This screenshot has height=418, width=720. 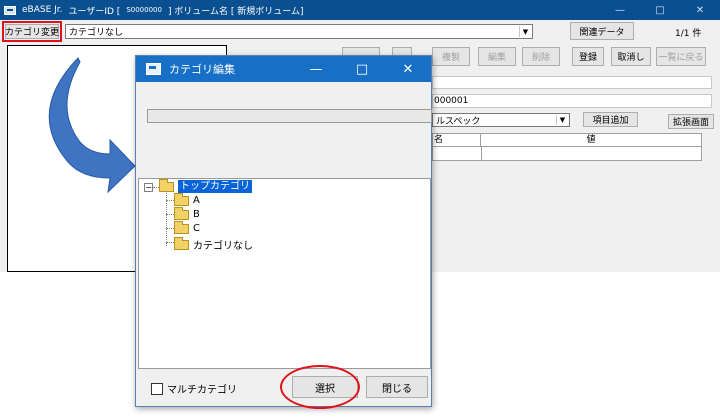 What do you see at coordinates (620, 10) in the screenshot?
I see `minimize-icon: —` at bounding box center [620, 10].